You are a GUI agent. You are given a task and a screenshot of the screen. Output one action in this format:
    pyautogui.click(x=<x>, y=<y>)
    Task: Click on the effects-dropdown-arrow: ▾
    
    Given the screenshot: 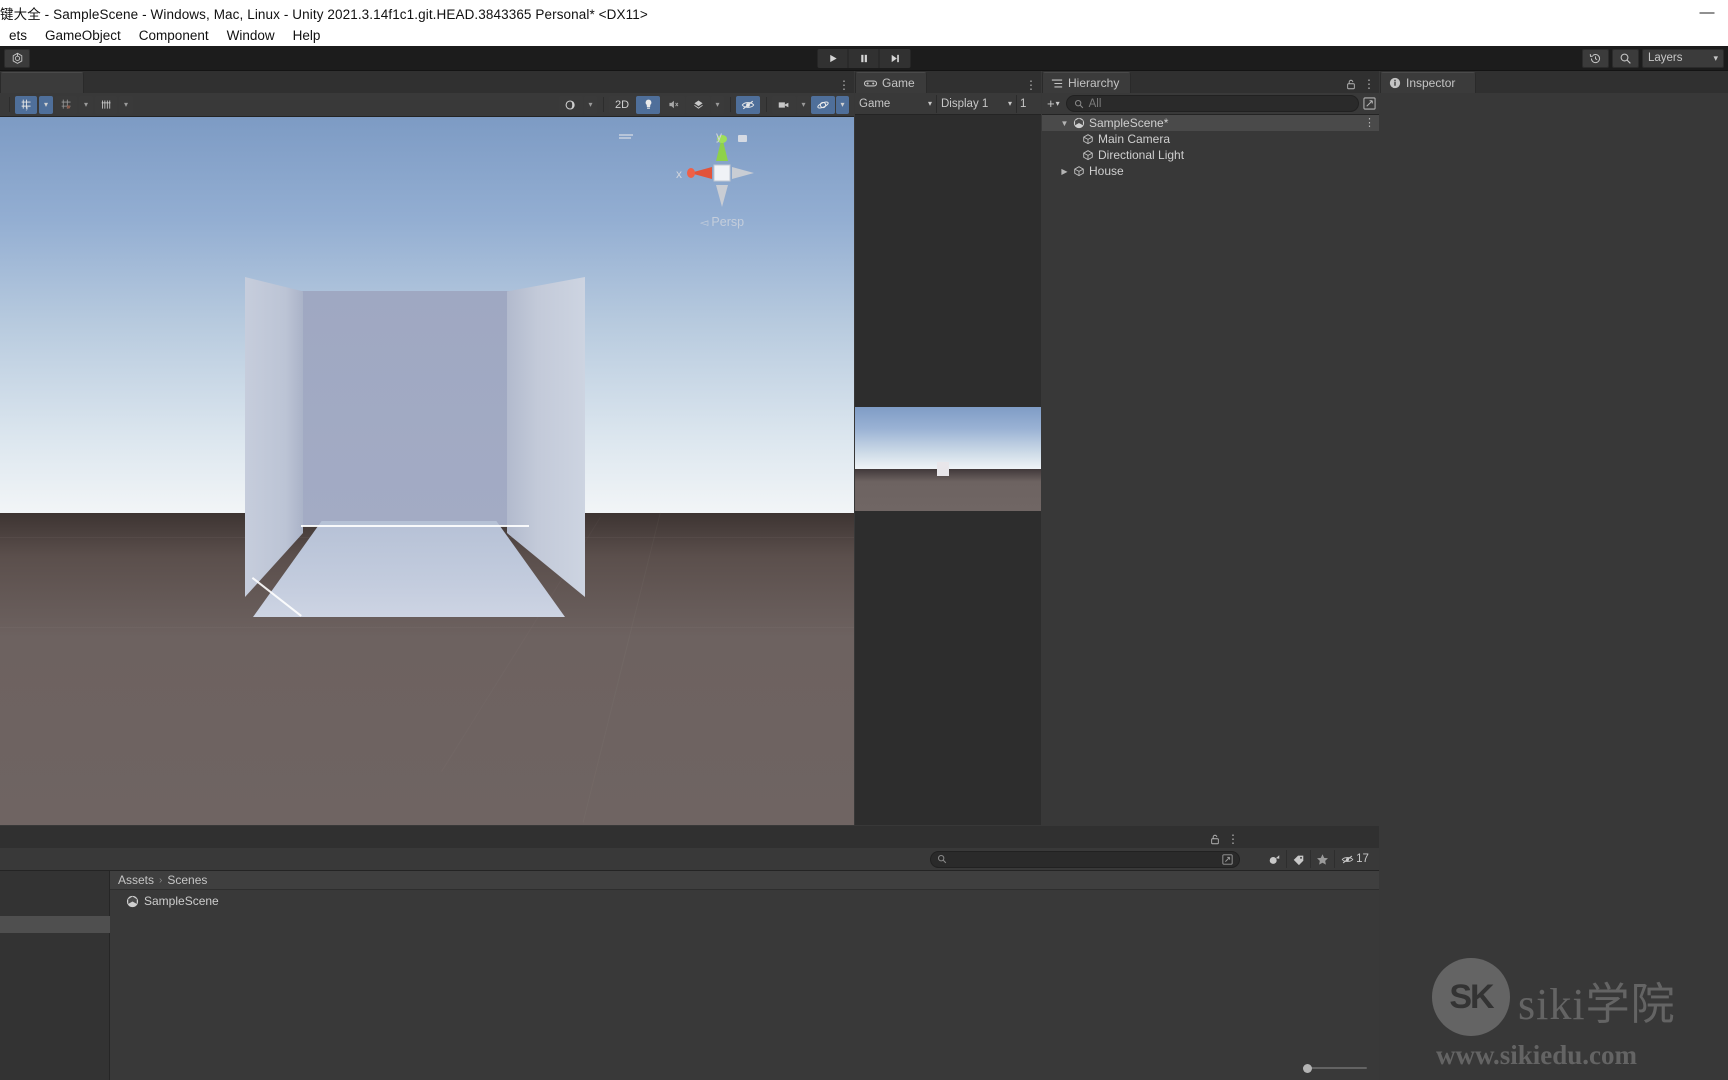 What is the action you would take?
    pyautogui.click(x=717, y=104)
    